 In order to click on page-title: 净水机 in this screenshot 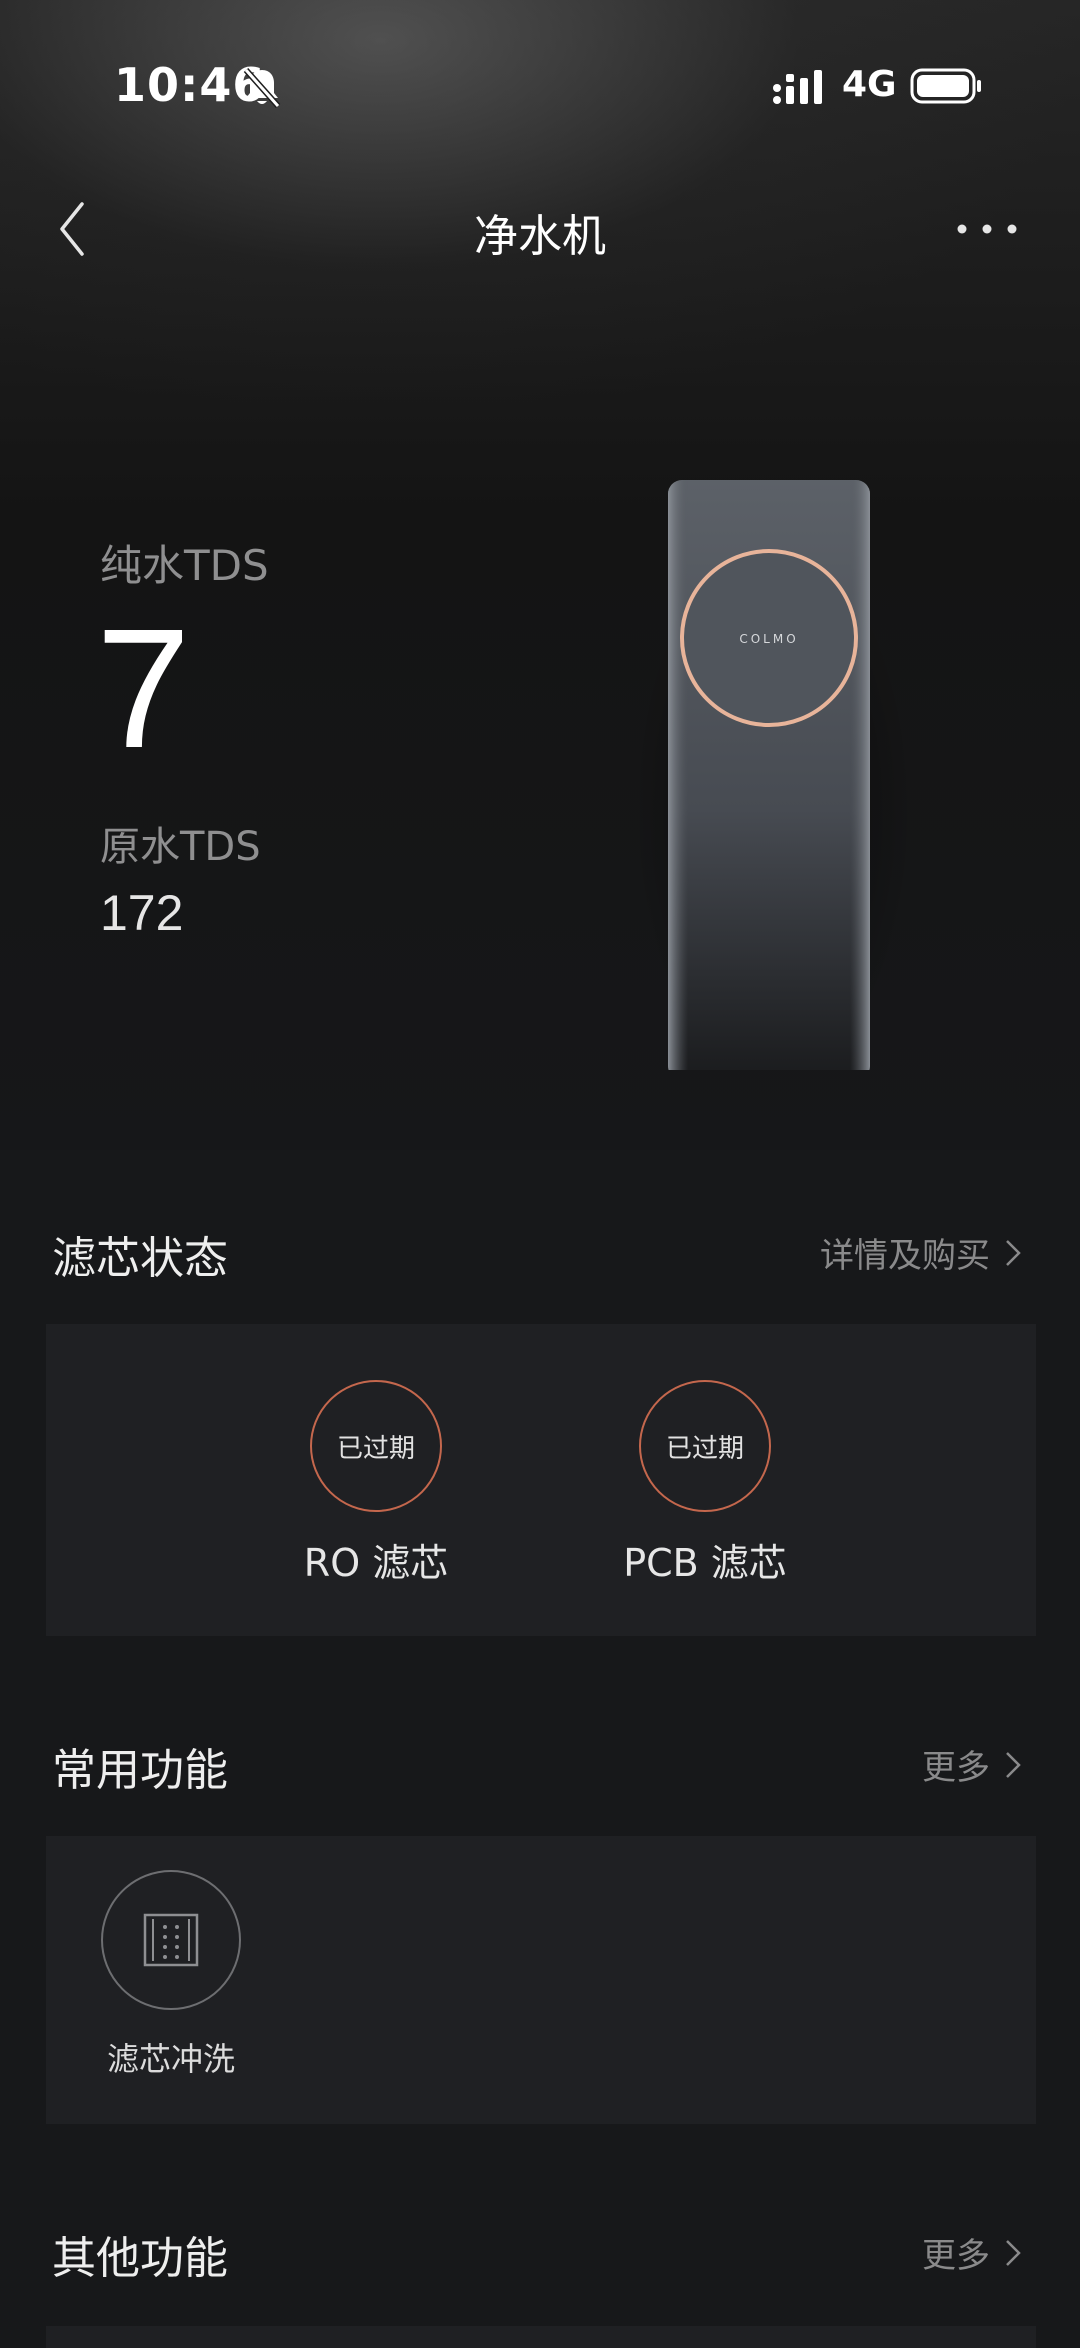, I will do `click(540, 236)`.